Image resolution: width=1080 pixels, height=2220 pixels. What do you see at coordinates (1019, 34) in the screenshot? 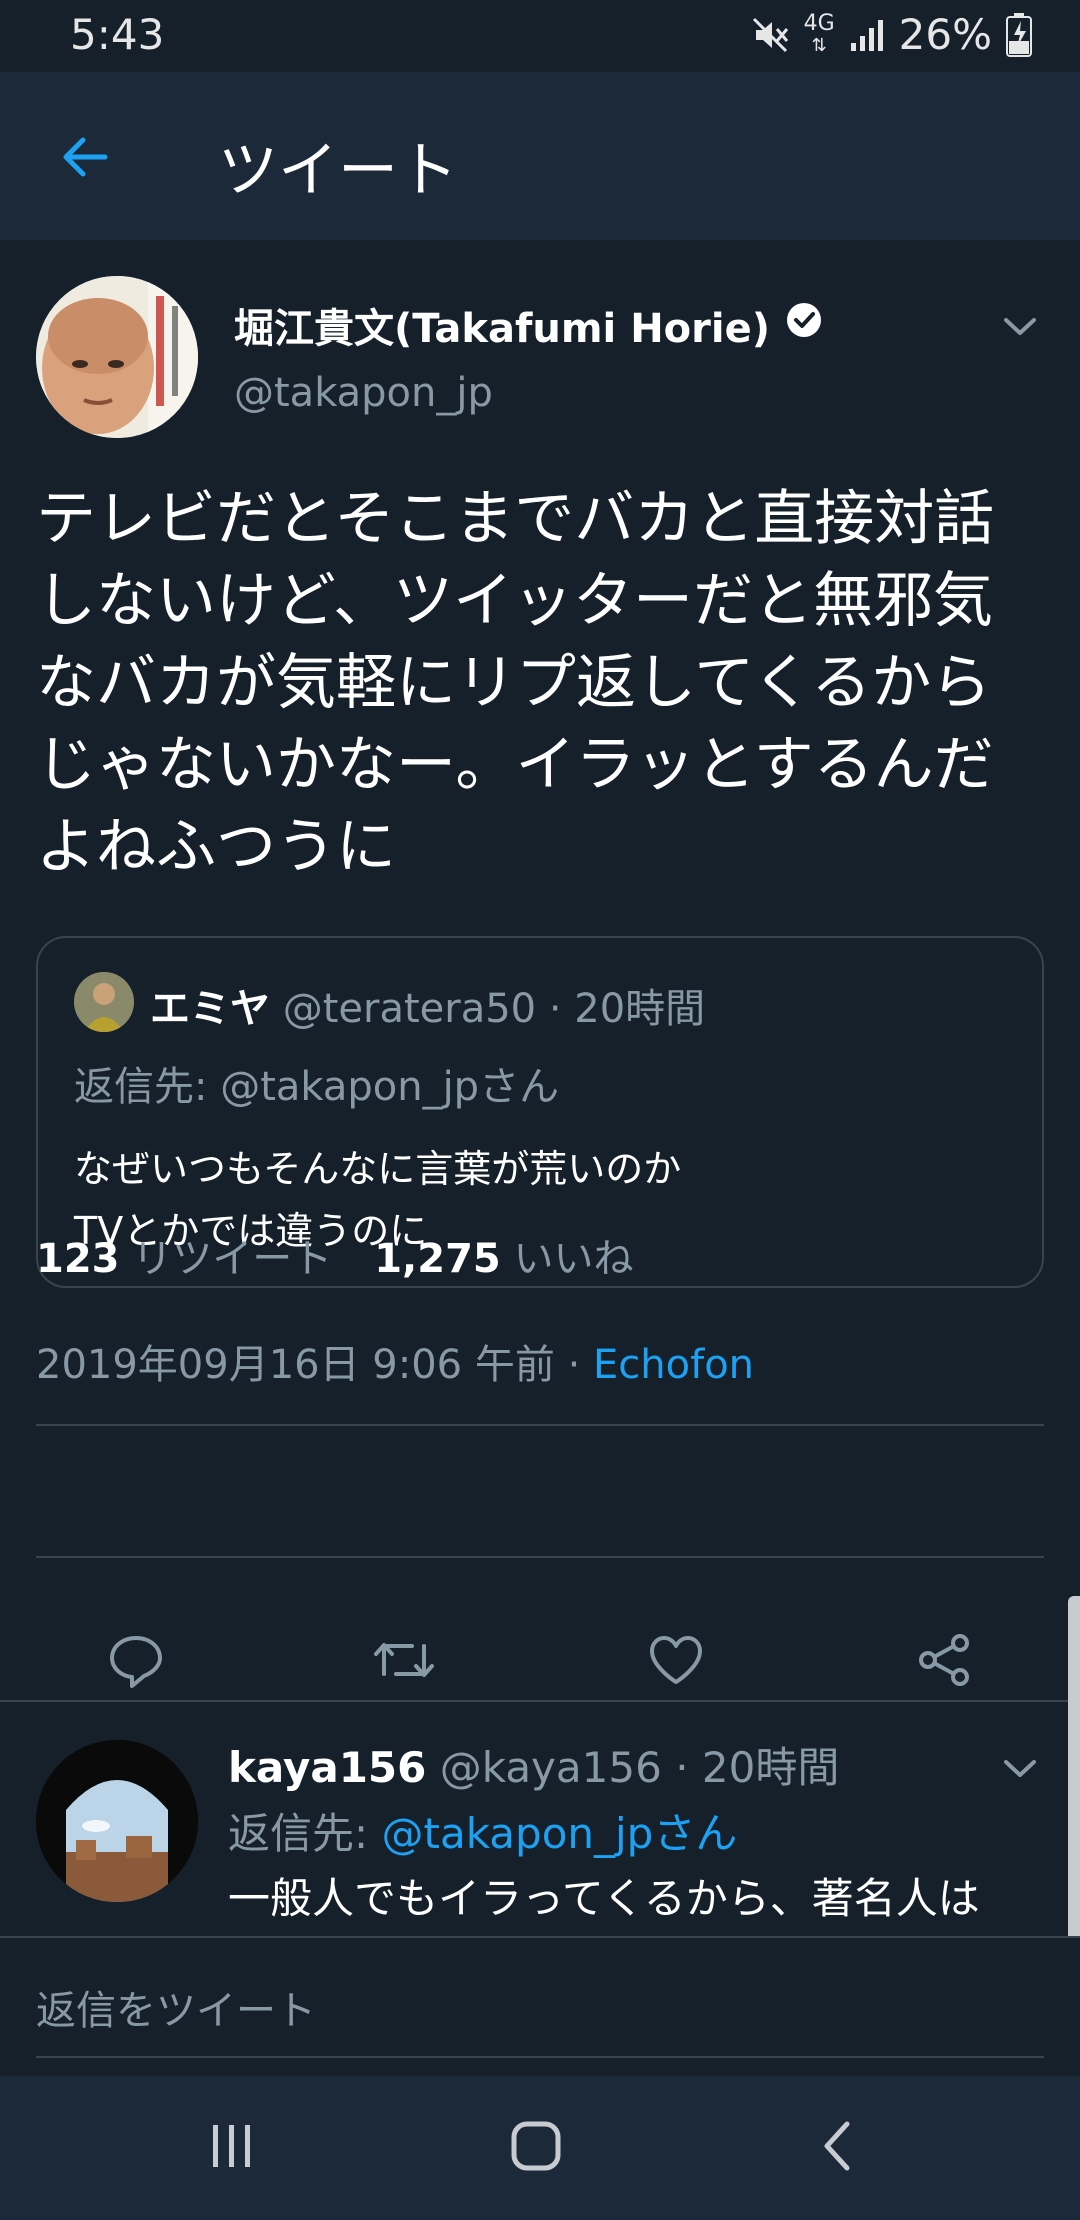
I see `battery-charging-icon` at bounding box center [1019, 34].